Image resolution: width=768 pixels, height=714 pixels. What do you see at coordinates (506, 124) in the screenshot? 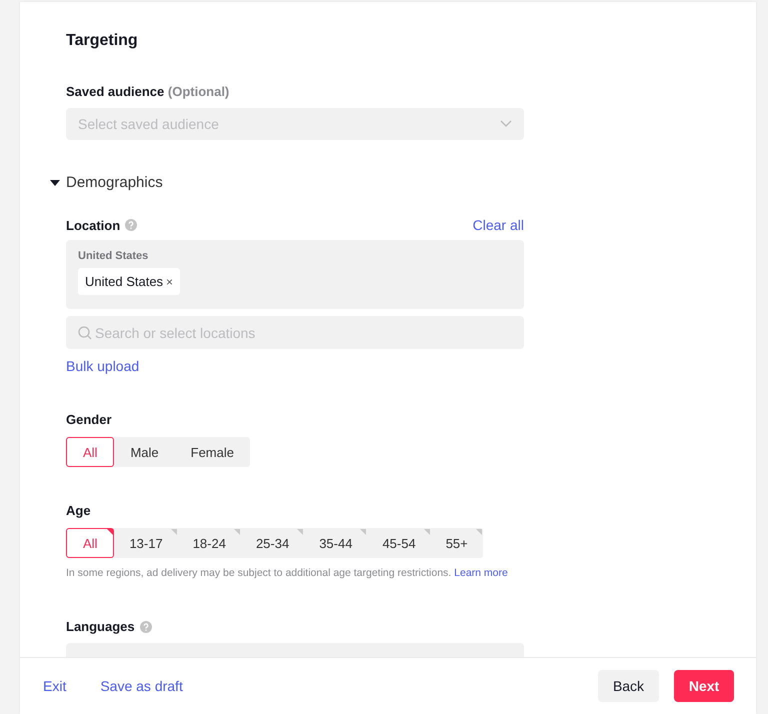
I see `chevron-down-icon` at bounding box center [506, 124].